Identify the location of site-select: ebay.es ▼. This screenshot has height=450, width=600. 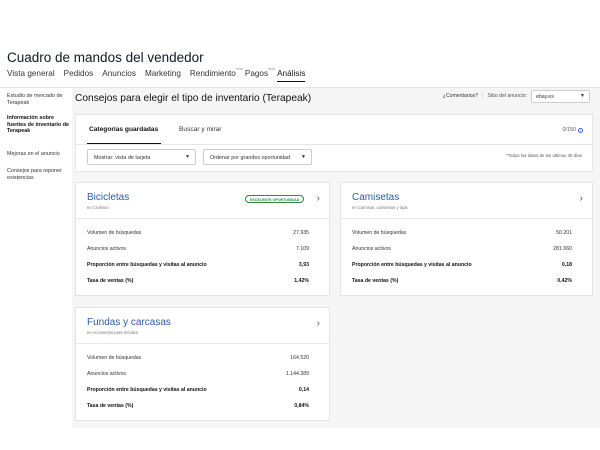
(560, 96).